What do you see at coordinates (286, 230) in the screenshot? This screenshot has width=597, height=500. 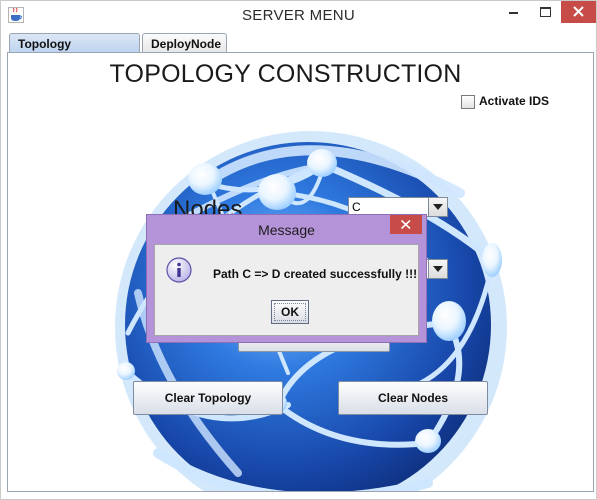 I see `dialog-title: Message` at bounding box center [286, 230].